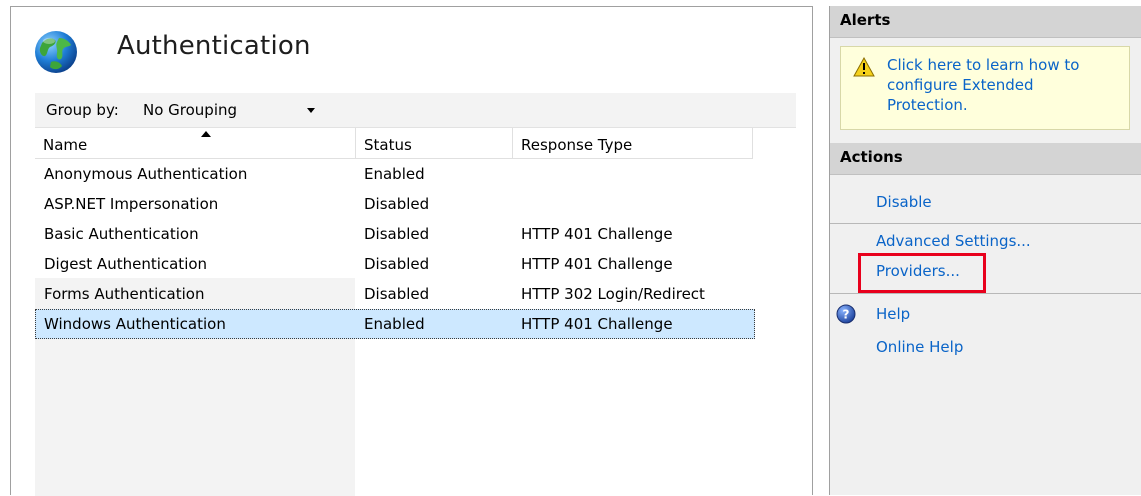  I want to click on help-link: Help, so click(893, 314).